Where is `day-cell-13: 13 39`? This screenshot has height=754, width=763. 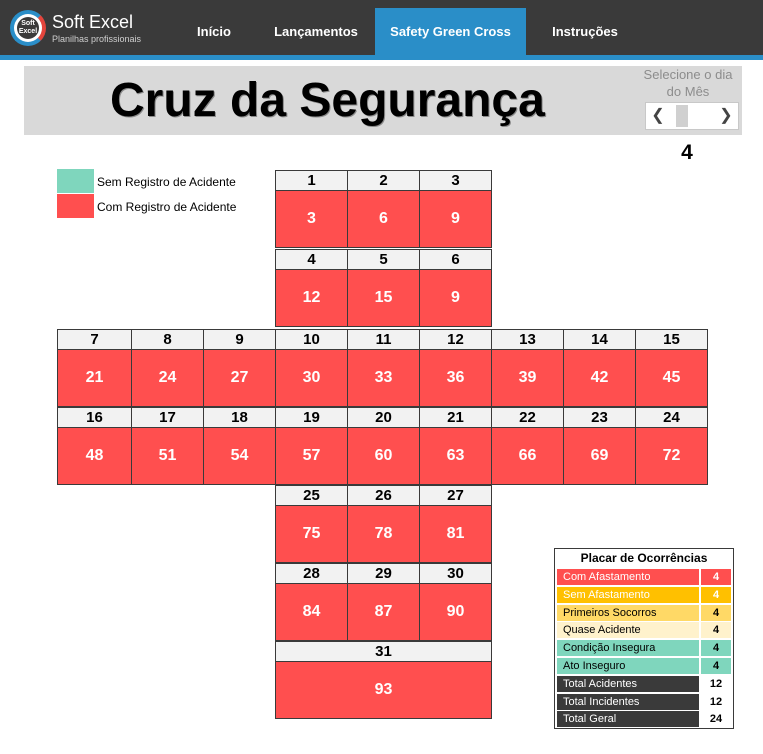
day-cell-13: 13 39 is located at coordinates (527, 368).